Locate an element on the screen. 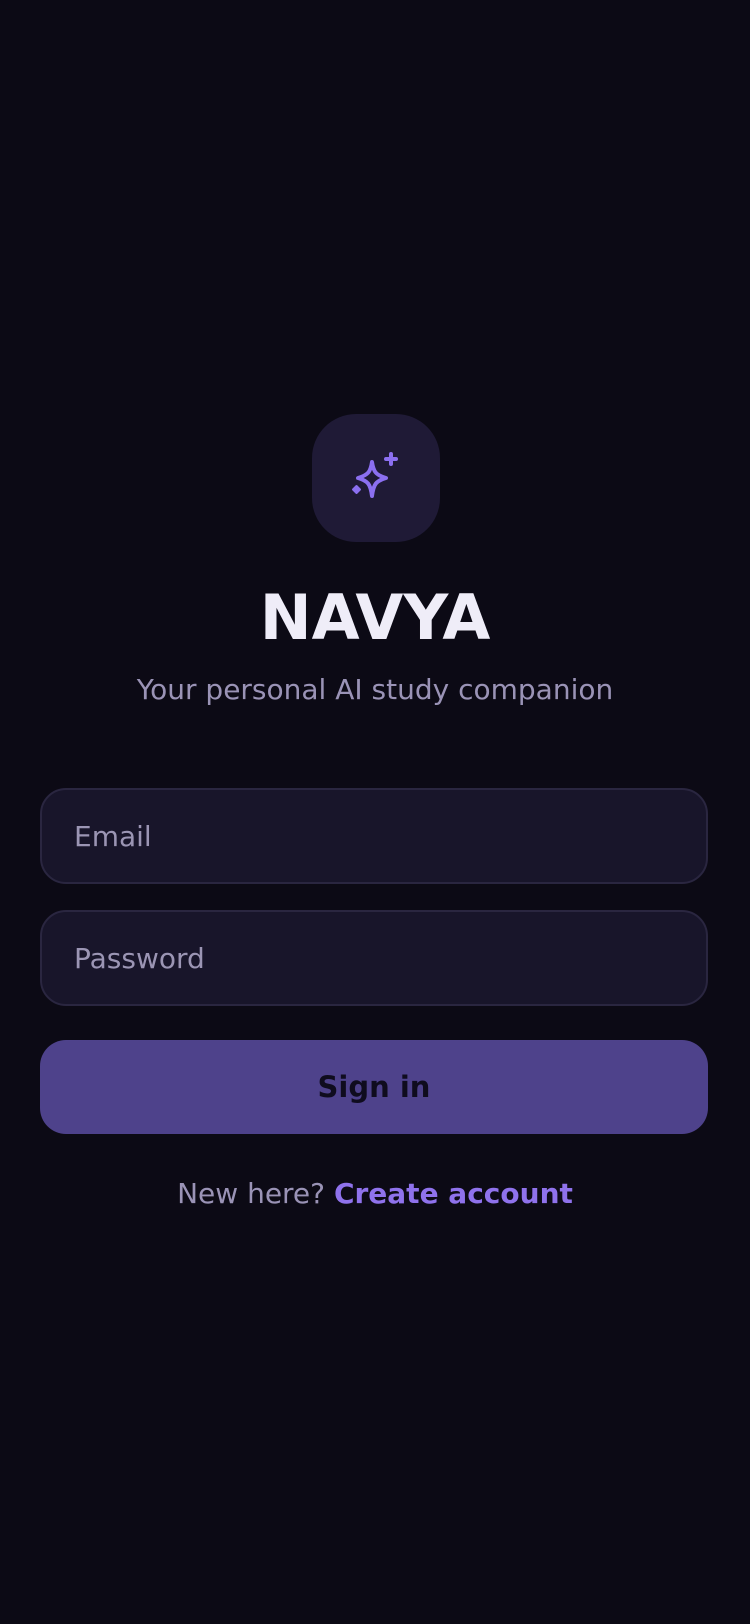  create-account-prompt: New here? Create account is located at coordinates (375, 1194).